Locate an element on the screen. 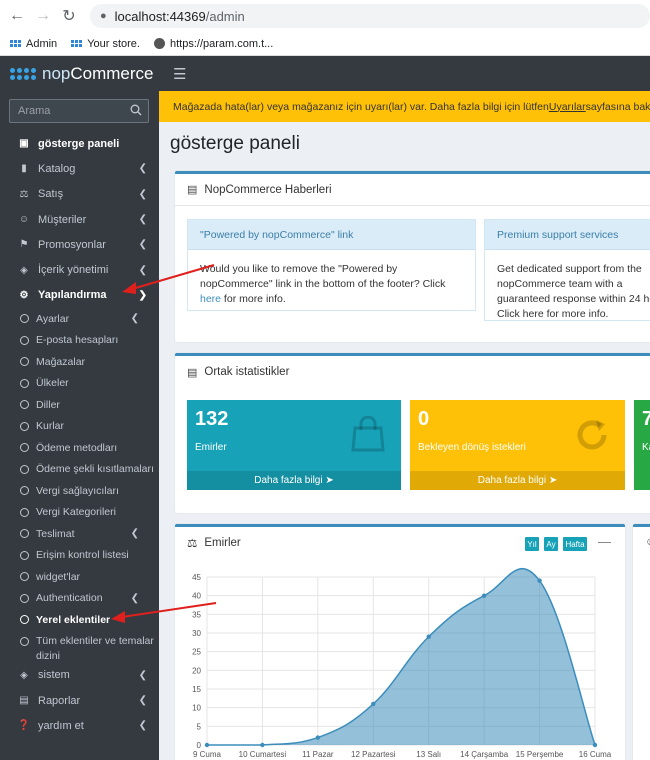  orders-card-header: ⚖ Emirler Yıl Ay Hafta — is located at coordinates (400, 543).